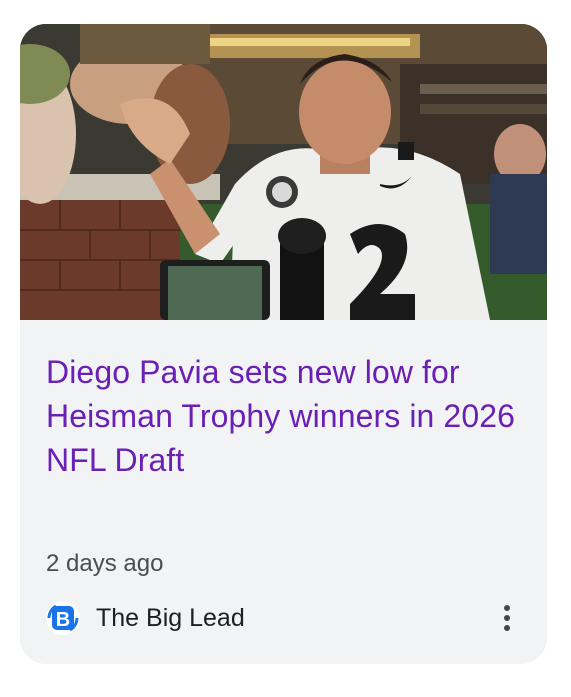 The width and height of the screenshot is (571, 697). I want to click on source-logo-icon: B, so click(63, 618).